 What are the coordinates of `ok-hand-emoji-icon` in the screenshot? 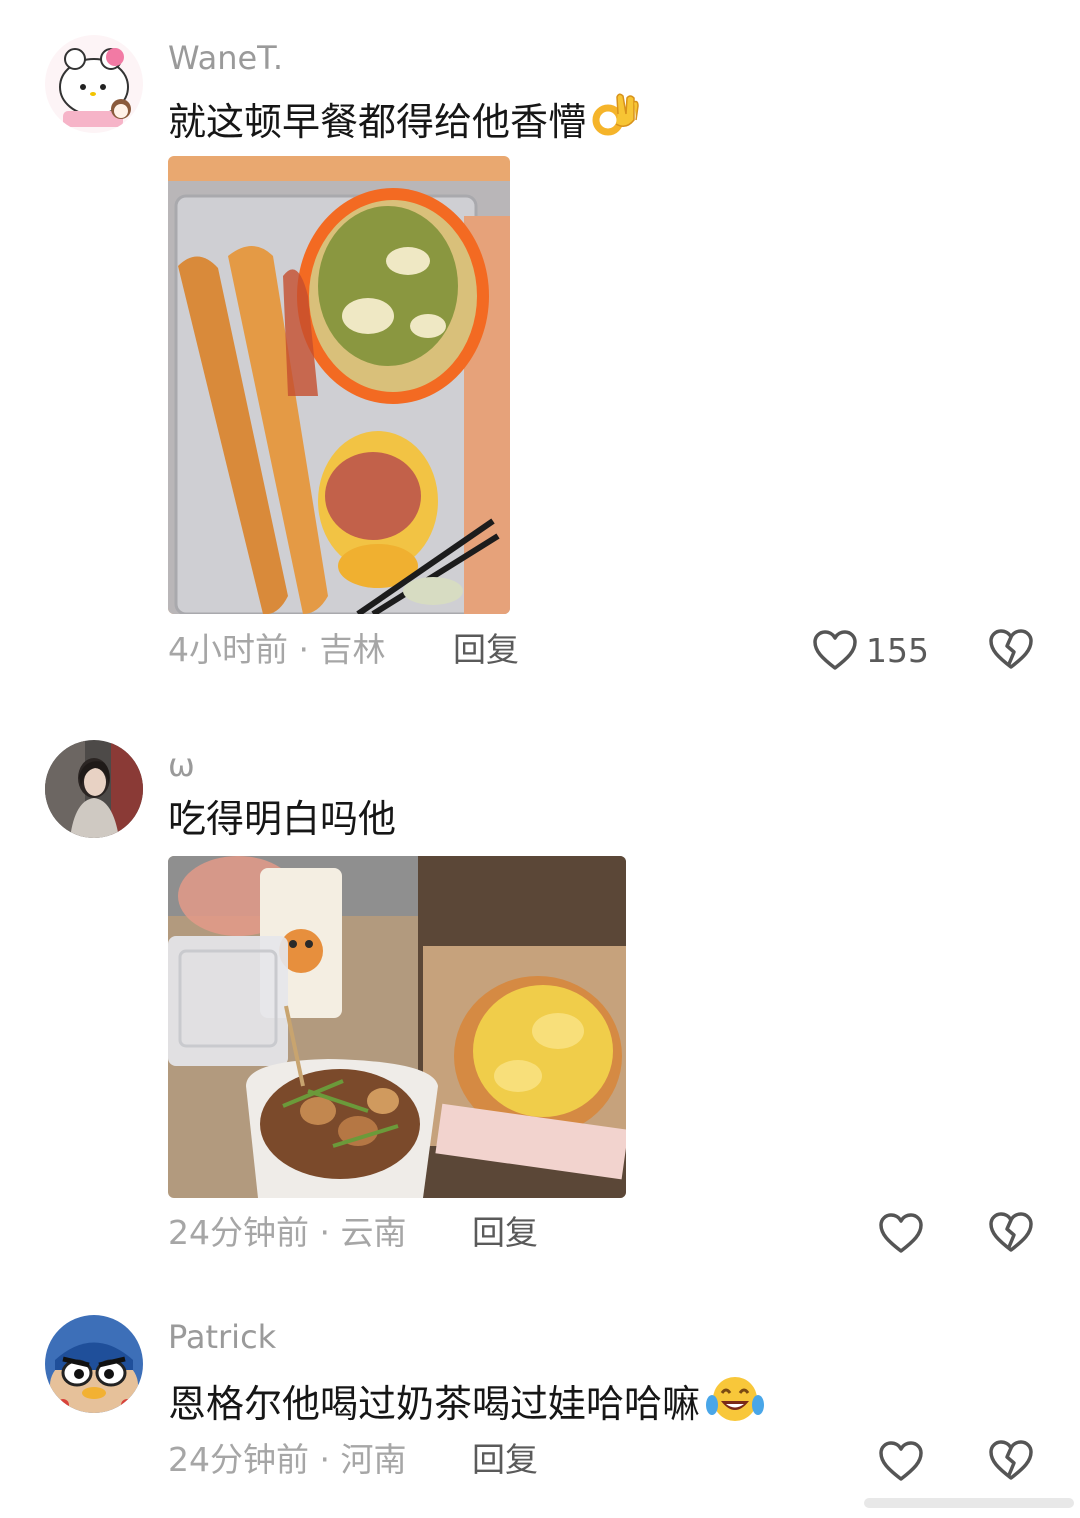 It's located at (616, 122).